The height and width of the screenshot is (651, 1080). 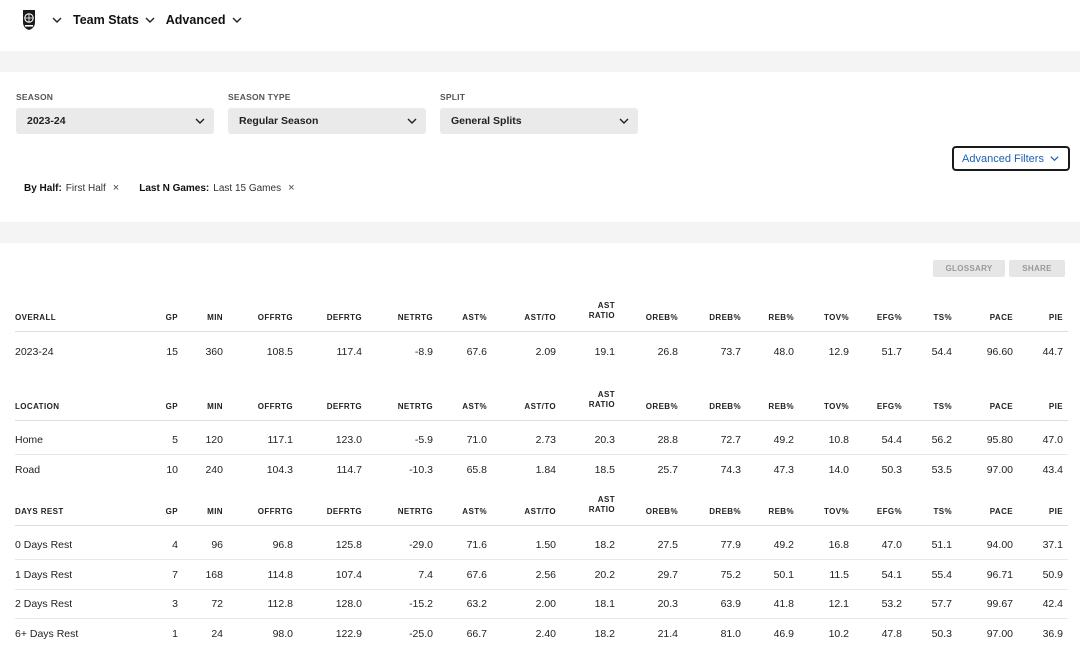 I want to click on stat-cell: 117.1, so click(x=280, y=440).